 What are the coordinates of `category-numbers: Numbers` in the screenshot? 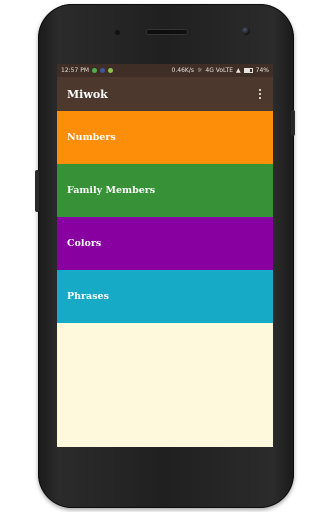 It's located at (165, 137).